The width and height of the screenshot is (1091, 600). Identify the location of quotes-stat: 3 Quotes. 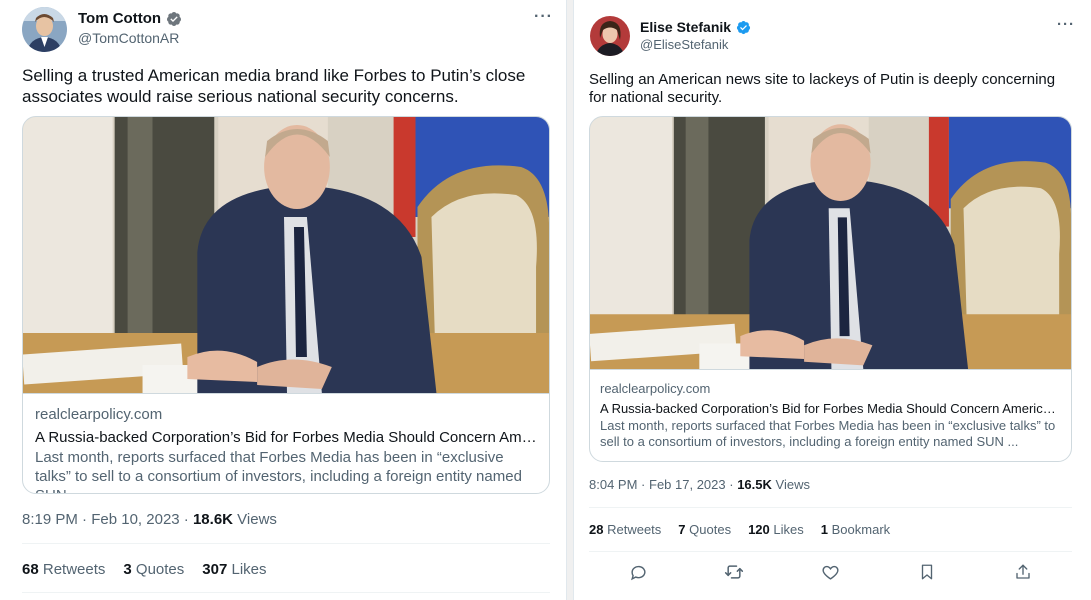
(153, 569).